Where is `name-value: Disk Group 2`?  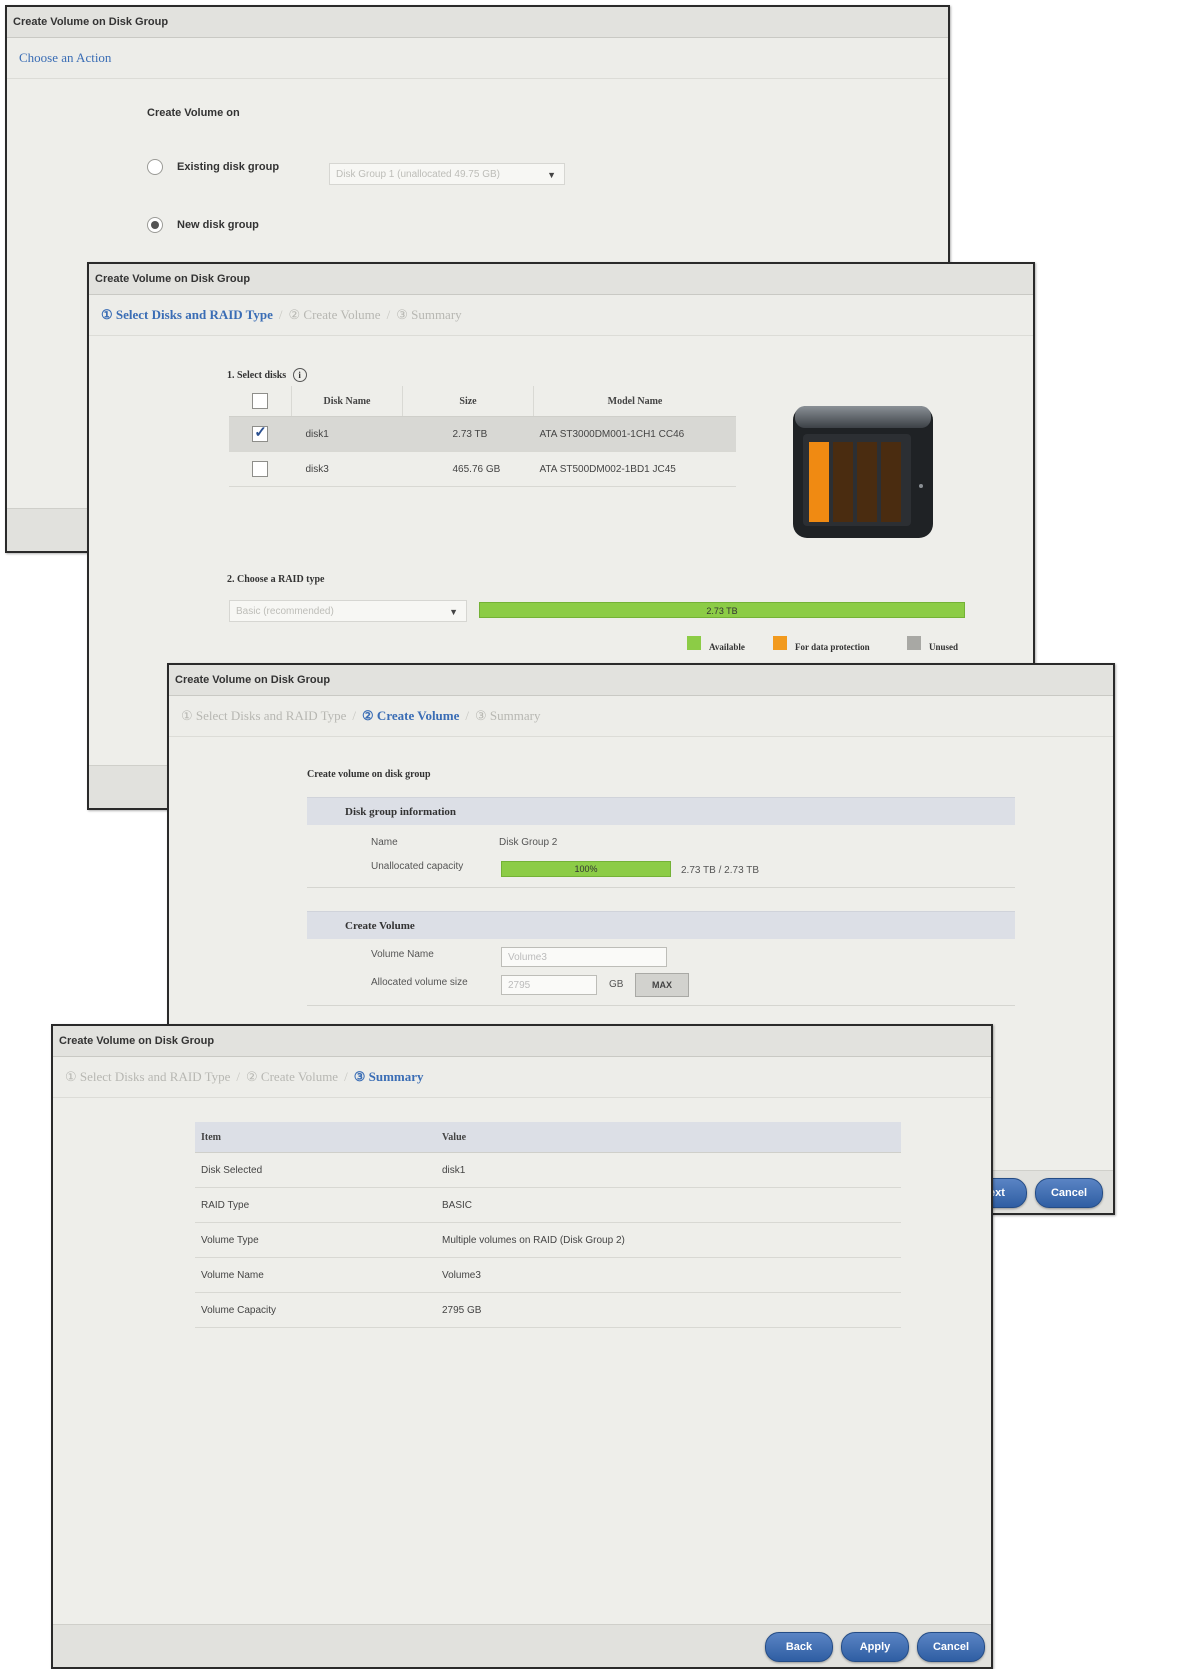 name-value: Disk Group 2 is located at coordinates (528, 842).